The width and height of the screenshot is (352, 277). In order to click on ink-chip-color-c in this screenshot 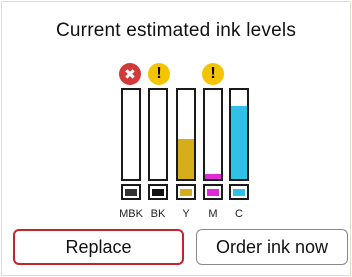, I will do `click(239, 192)`.